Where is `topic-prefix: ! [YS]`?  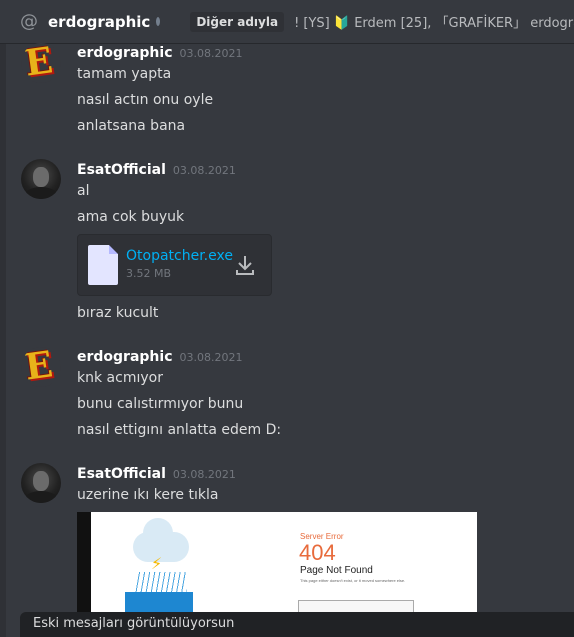
topic-prefix: ! [YS] is located at coordinates (312, 23).